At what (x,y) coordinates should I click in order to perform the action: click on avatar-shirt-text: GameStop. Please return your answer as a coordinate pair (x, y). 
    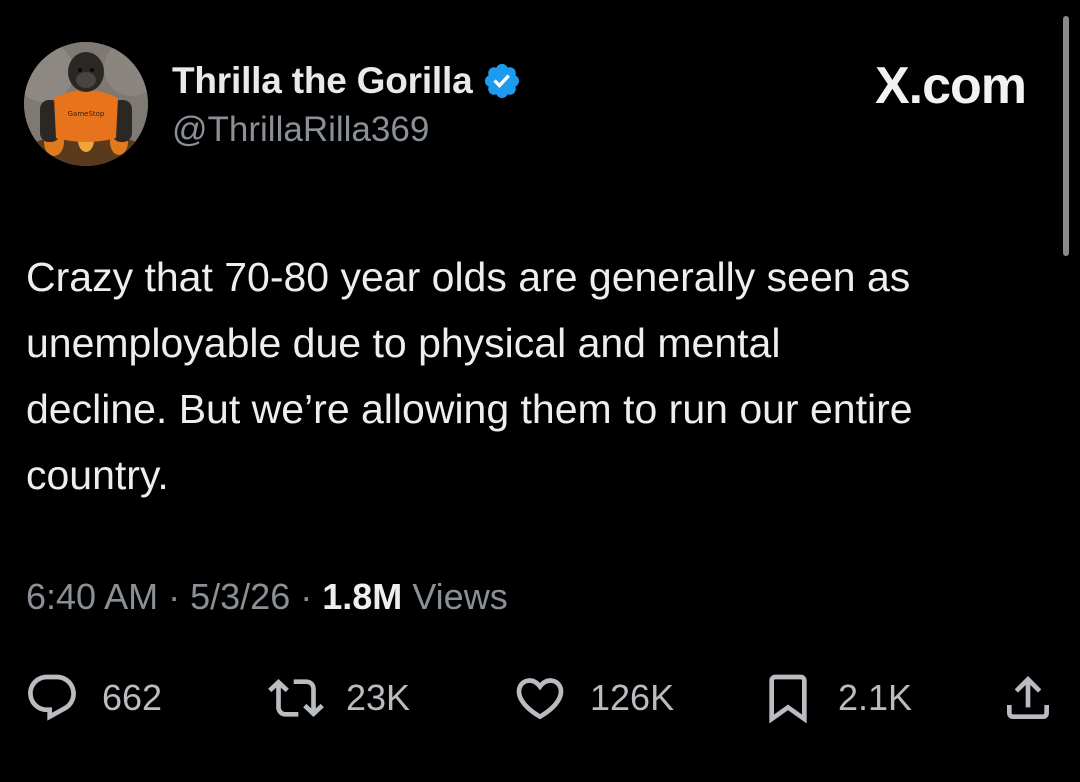
    Looking at the image, I should click on (86, 114).